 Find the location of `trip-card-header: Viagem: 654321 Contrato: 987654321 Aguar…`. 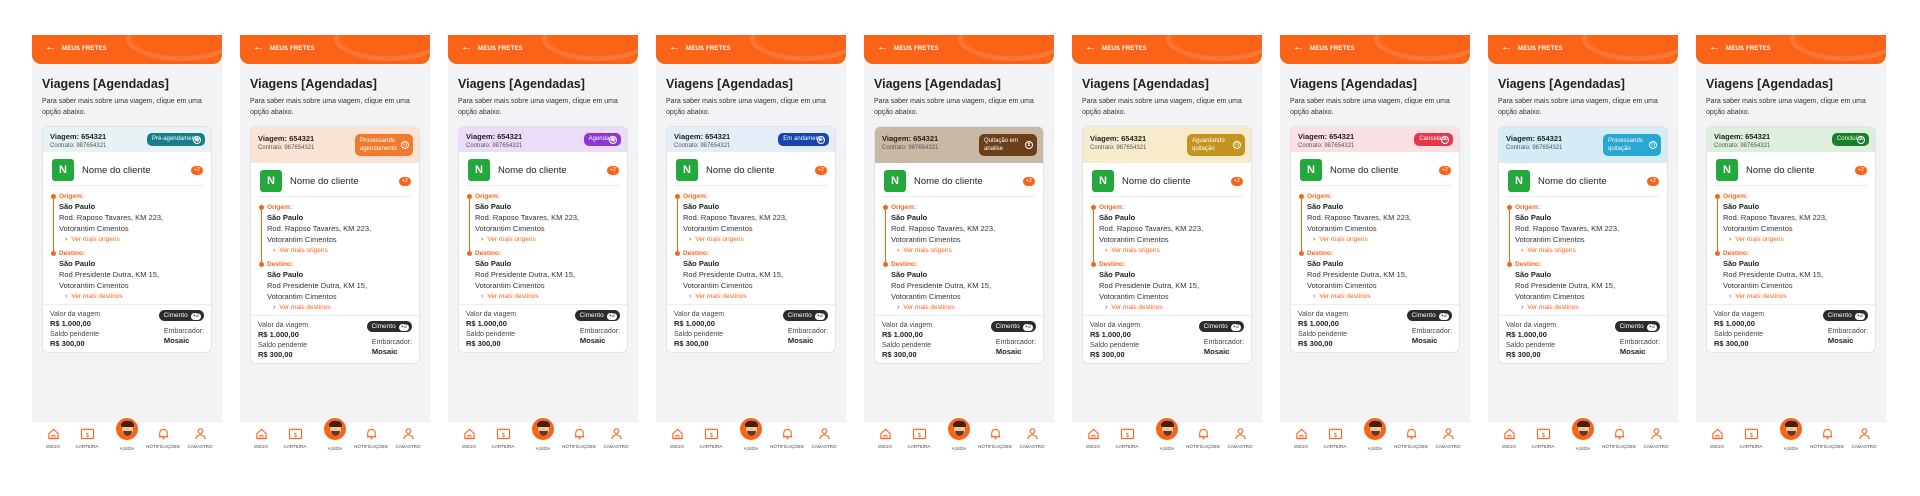

trip-card-header: Viagem: 654321 Contrato: 987654321 Aguar… is located at coordinates (1167, 145).